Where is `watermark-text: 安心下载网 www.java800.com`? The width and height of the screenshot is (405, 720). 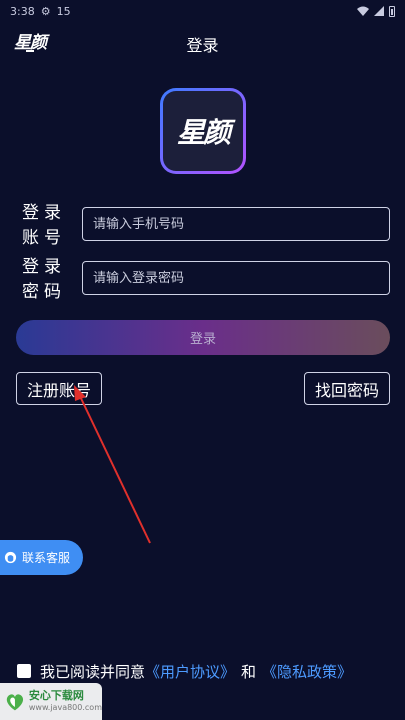
watermark-text: 安心下载网 www.java800.com is located at coordinates (65, 701).